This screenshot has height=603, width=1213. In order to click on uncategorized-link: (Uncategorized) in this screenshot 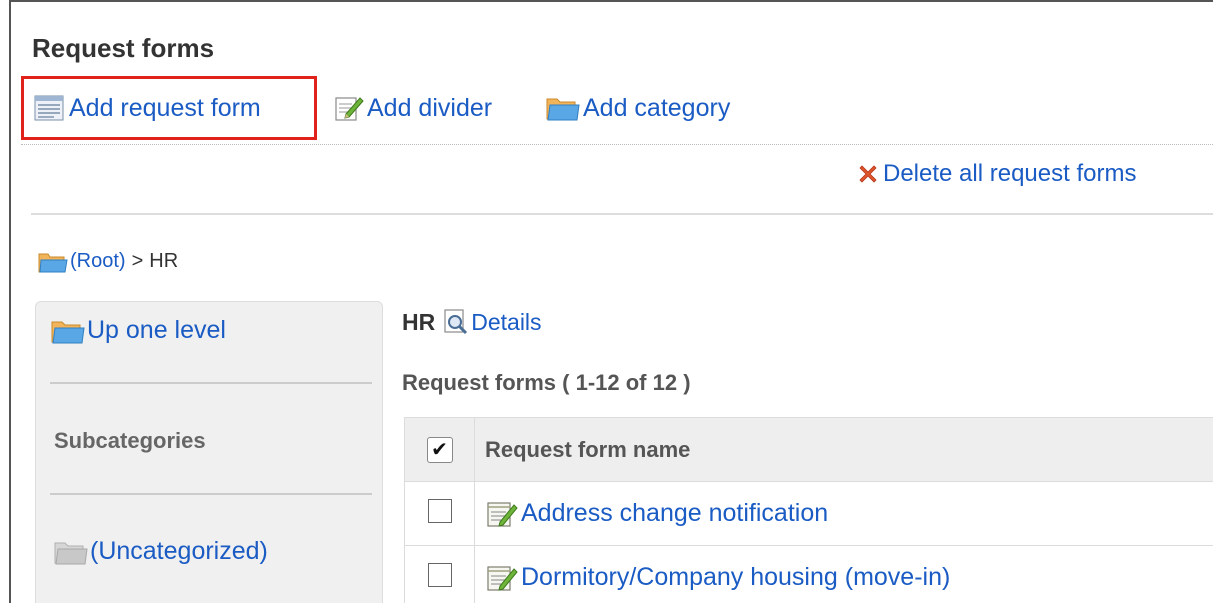, I will do `click(161, 551)`.